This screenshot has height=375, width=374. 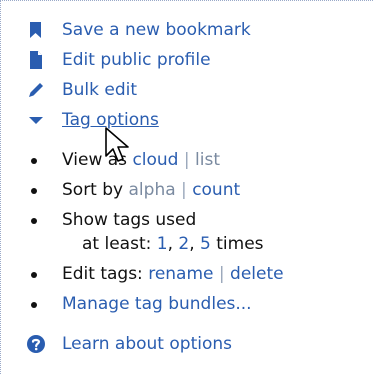 What do you see at coordinates (93, 190) in the screenshot?
I see `sort-by-label: Sort by` at bounding box center [93, 190].